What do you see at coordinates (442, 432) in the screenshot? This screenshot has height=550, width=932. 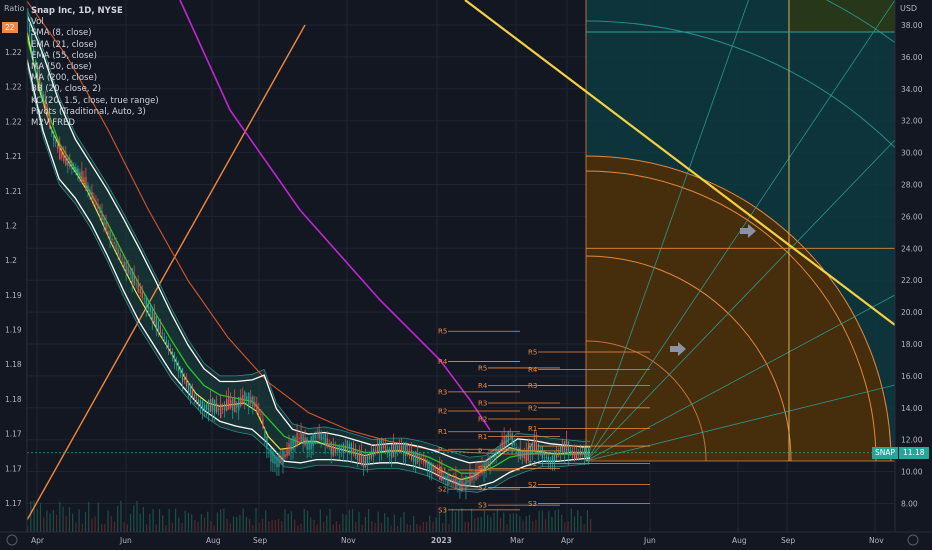 I see `pivot-label: R1` at bounding box center [442, 432].